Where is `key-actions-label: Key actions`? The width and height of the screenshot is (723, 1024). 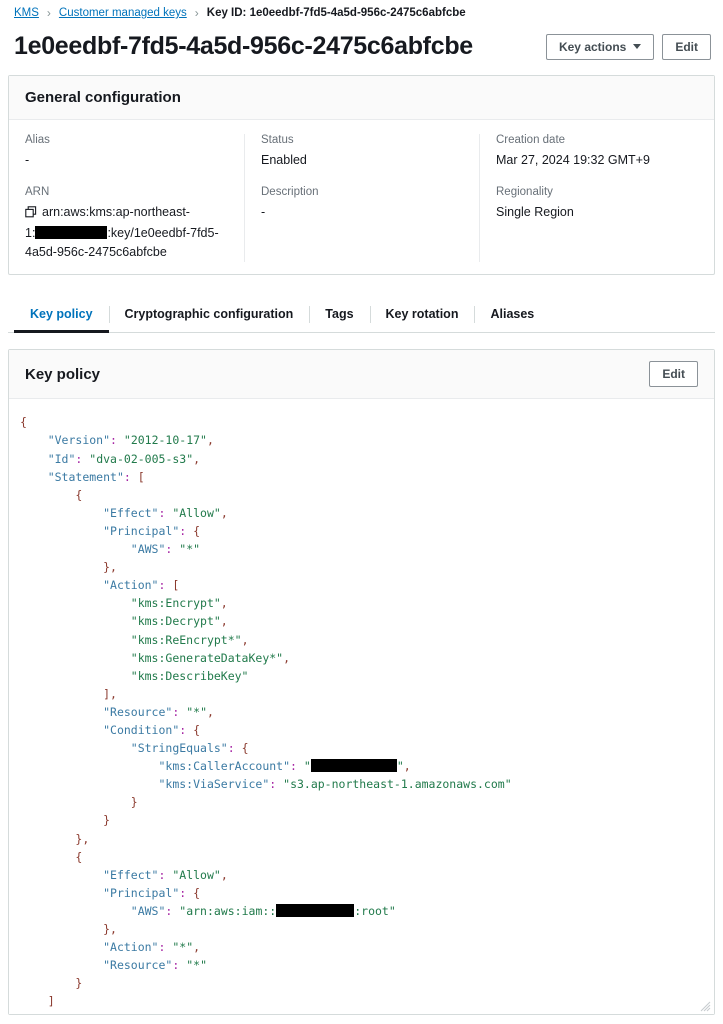
key-actions-label: Key actions is located at coordinates (592, 46).